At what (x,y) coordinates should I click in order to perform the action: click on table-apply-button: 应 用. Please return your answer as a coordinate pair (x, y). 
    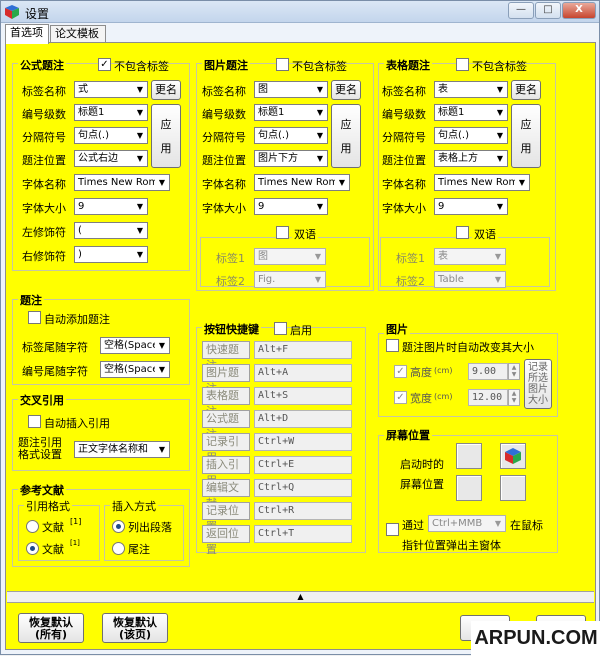
    Looking at the image, I should click on (526, 136).